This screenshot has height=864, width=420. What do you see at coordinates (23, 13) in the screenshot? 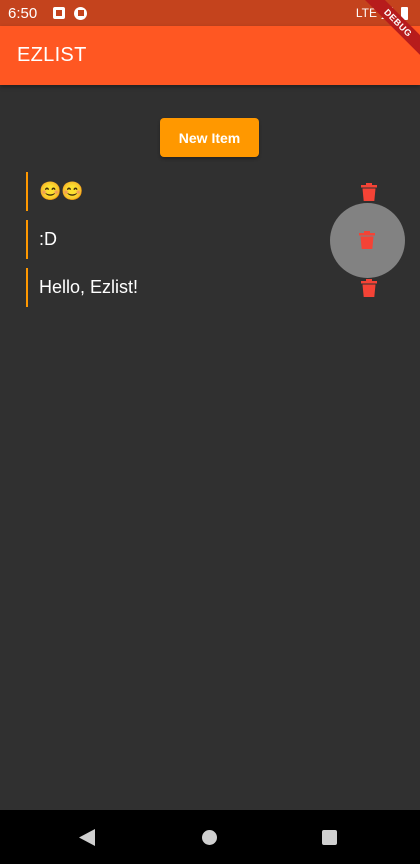
I see `status-time: 6:50` at bounding box center [23, 13].